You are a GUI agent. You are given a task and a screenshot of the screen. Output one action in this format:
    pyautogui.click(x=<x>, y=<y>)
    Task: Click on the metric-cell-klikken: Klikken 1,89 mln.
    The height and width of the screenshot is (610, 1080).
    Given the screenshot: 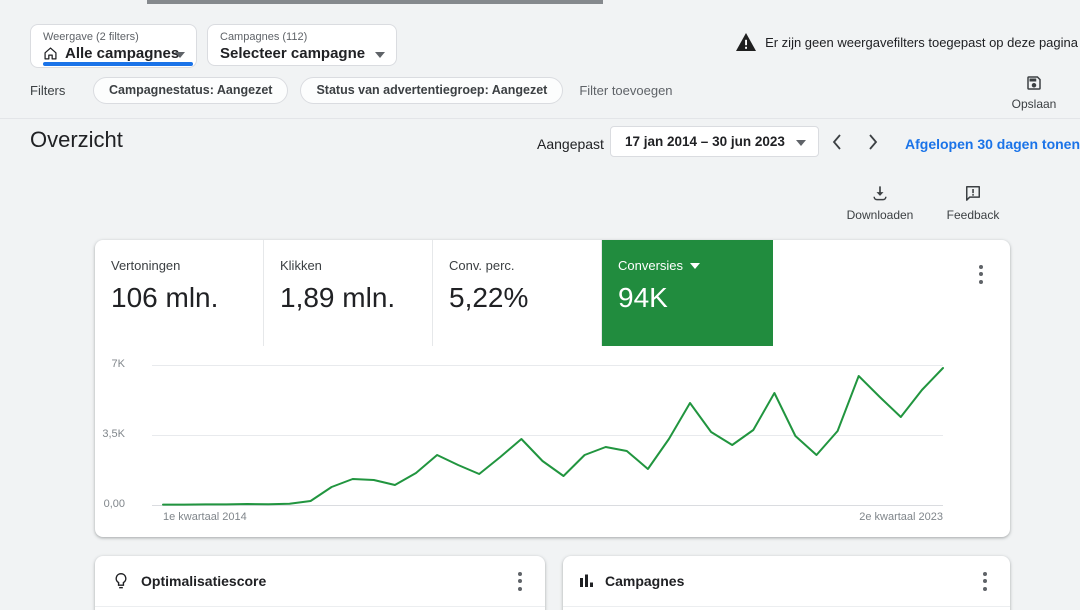 What is the action you would take?
    pyautogui.click(x=348, y=293)
    